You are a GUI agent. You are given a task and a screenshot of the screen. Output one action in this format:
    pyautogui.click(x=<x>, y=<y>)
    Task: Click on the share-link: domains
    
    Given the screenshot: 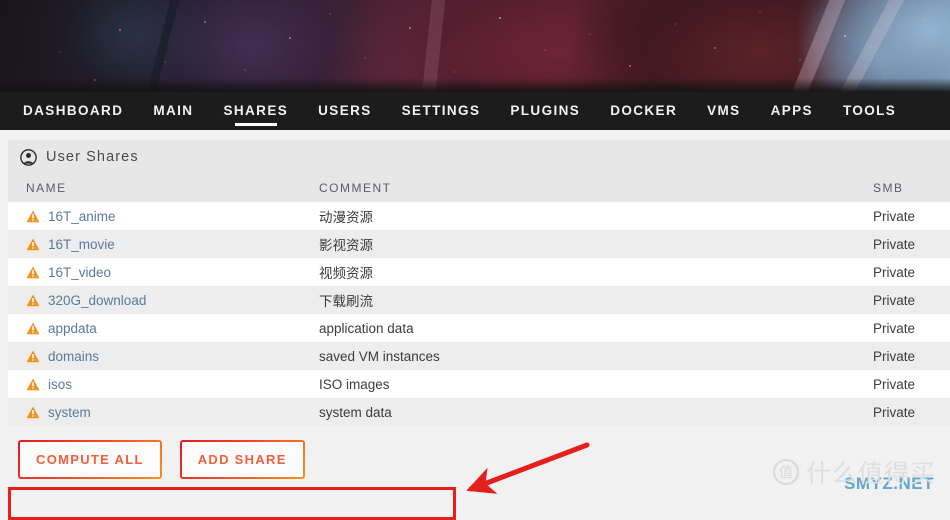 What is the action you would take?
    pyautogui.click(x=73, y=356)
    